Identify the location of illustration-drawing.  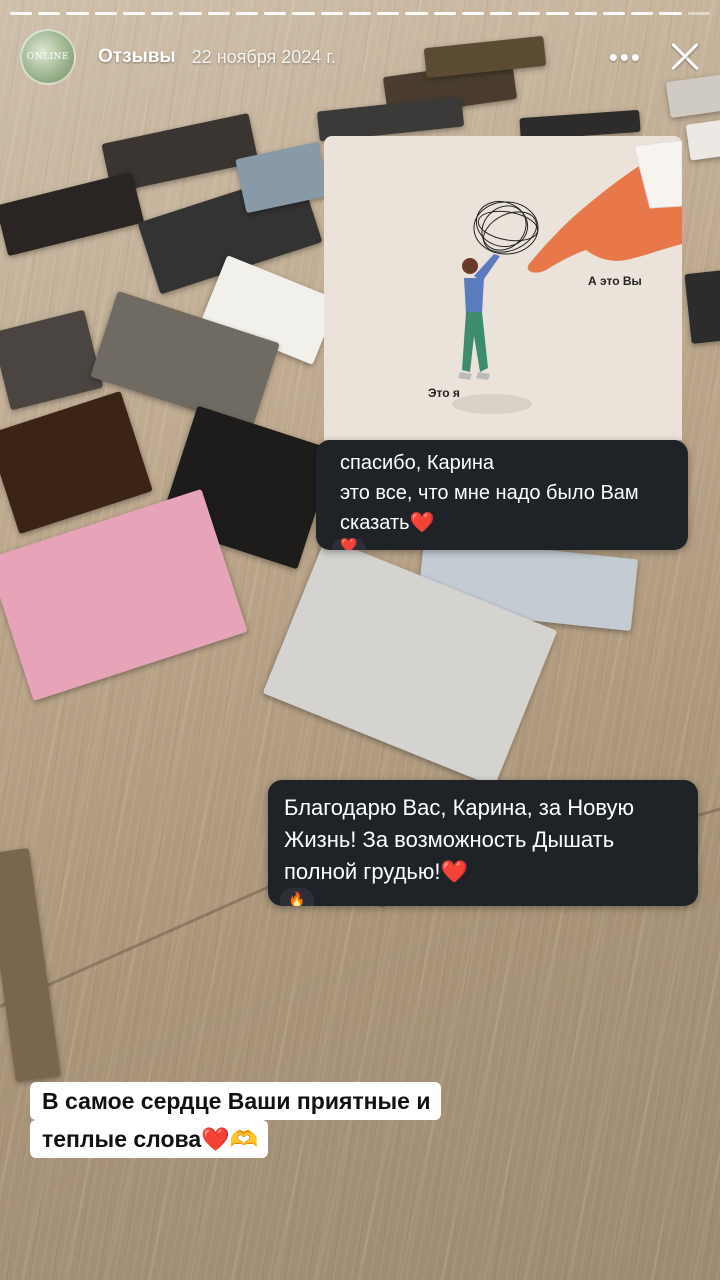
(567, 276).